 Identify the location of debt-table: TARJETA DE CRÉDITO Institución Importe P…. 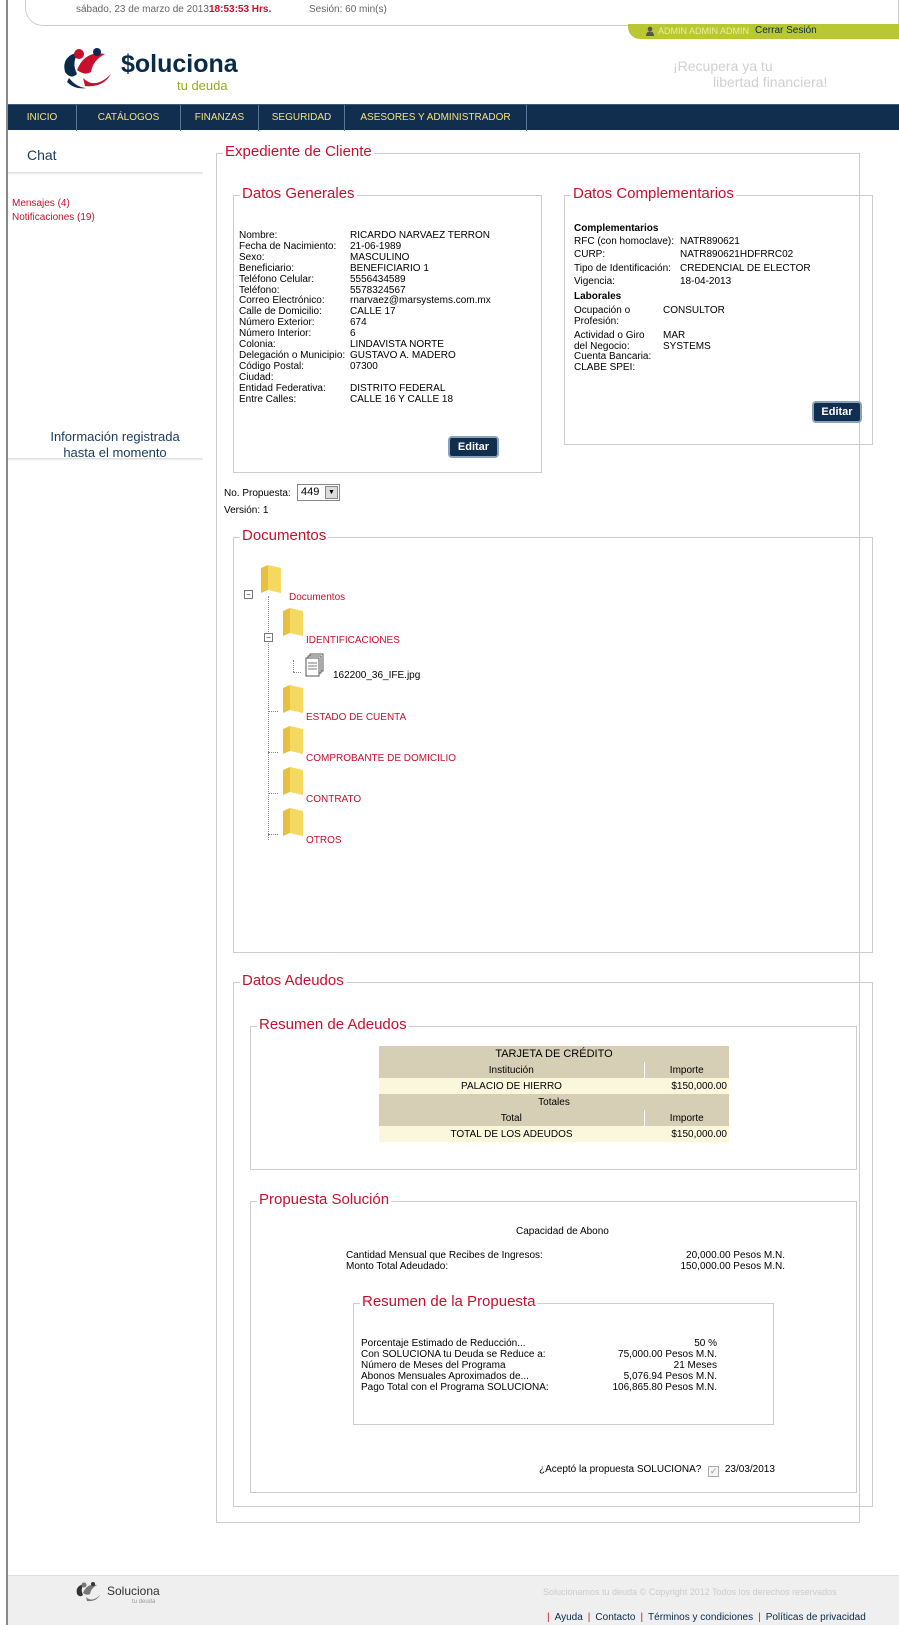
(554, 1094).